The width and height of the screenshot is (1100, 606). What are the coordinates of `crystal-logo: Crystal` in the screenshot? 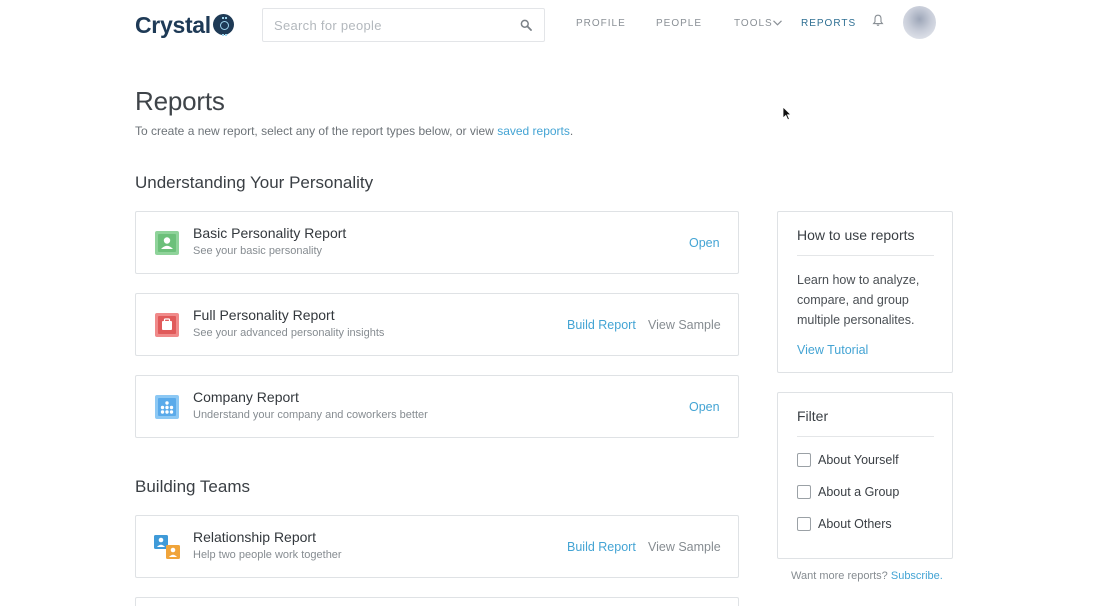 It's located at (184, 25).